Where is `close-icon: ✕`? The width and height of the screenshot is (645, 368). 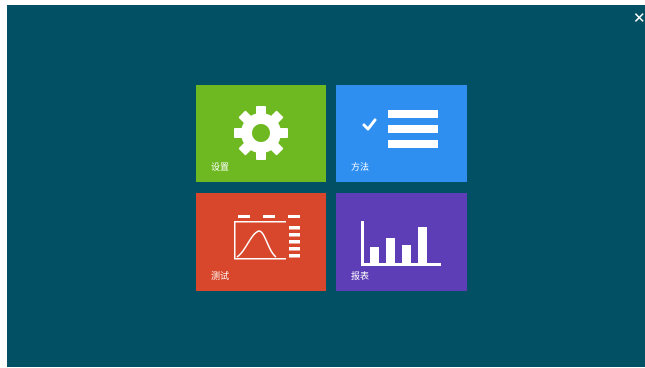 close-icon: ✕ is located at coordinates (639, 18).